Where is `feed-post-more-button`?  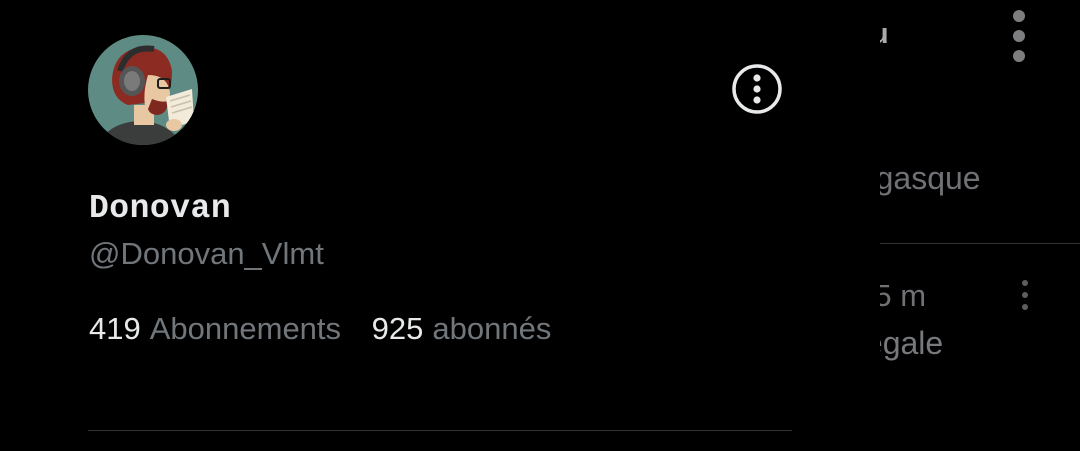 feed-post-more-button is located at coordinates (1025, 296).